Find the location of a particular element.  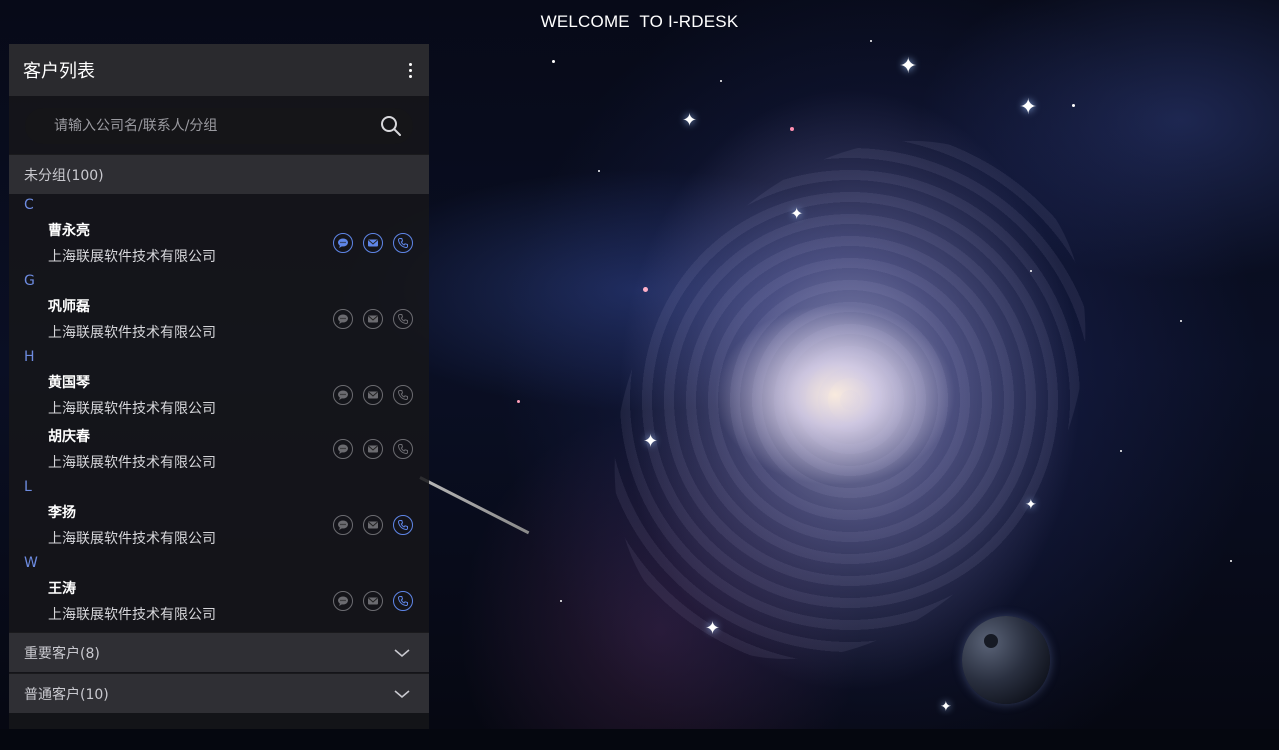

group-header-ungrouped: 未分组(100) is located at coordinates (219, 174).